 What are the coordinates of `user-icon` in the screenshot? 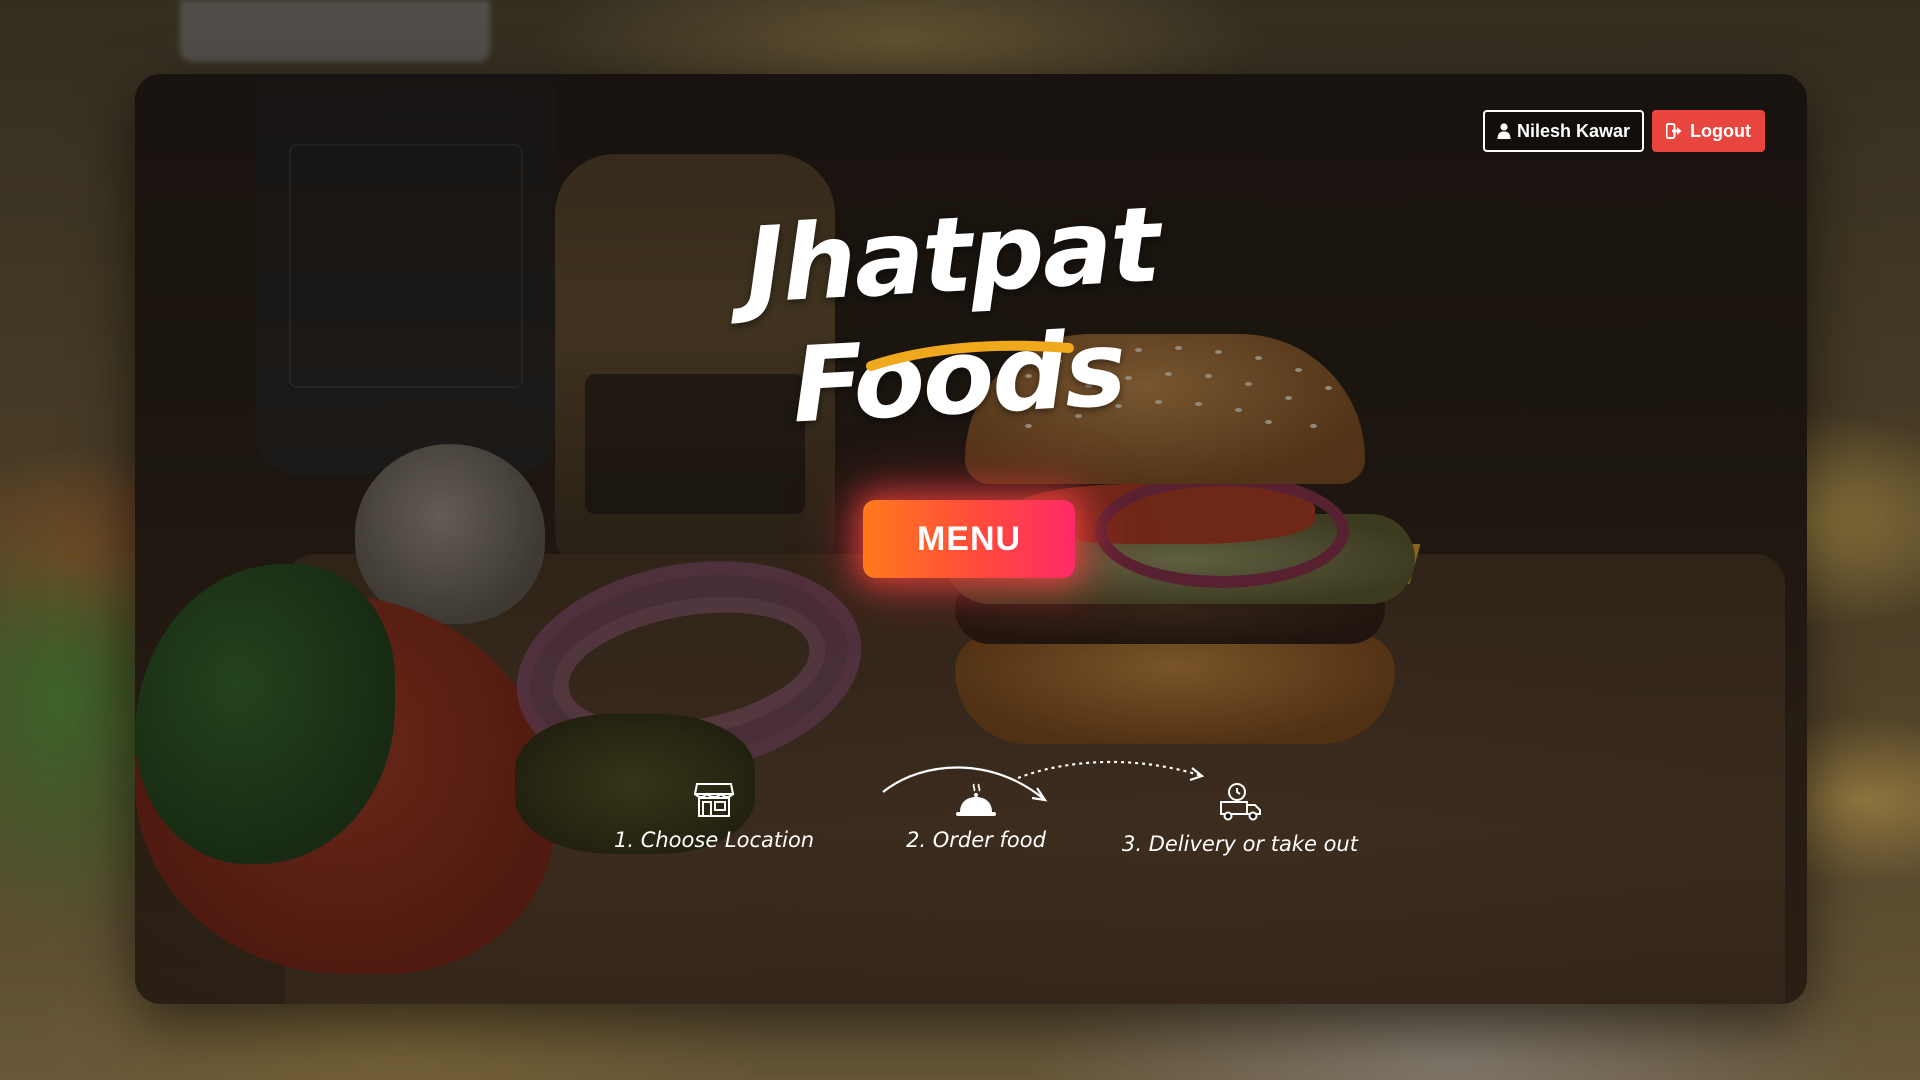 It's located at (1504, 131).